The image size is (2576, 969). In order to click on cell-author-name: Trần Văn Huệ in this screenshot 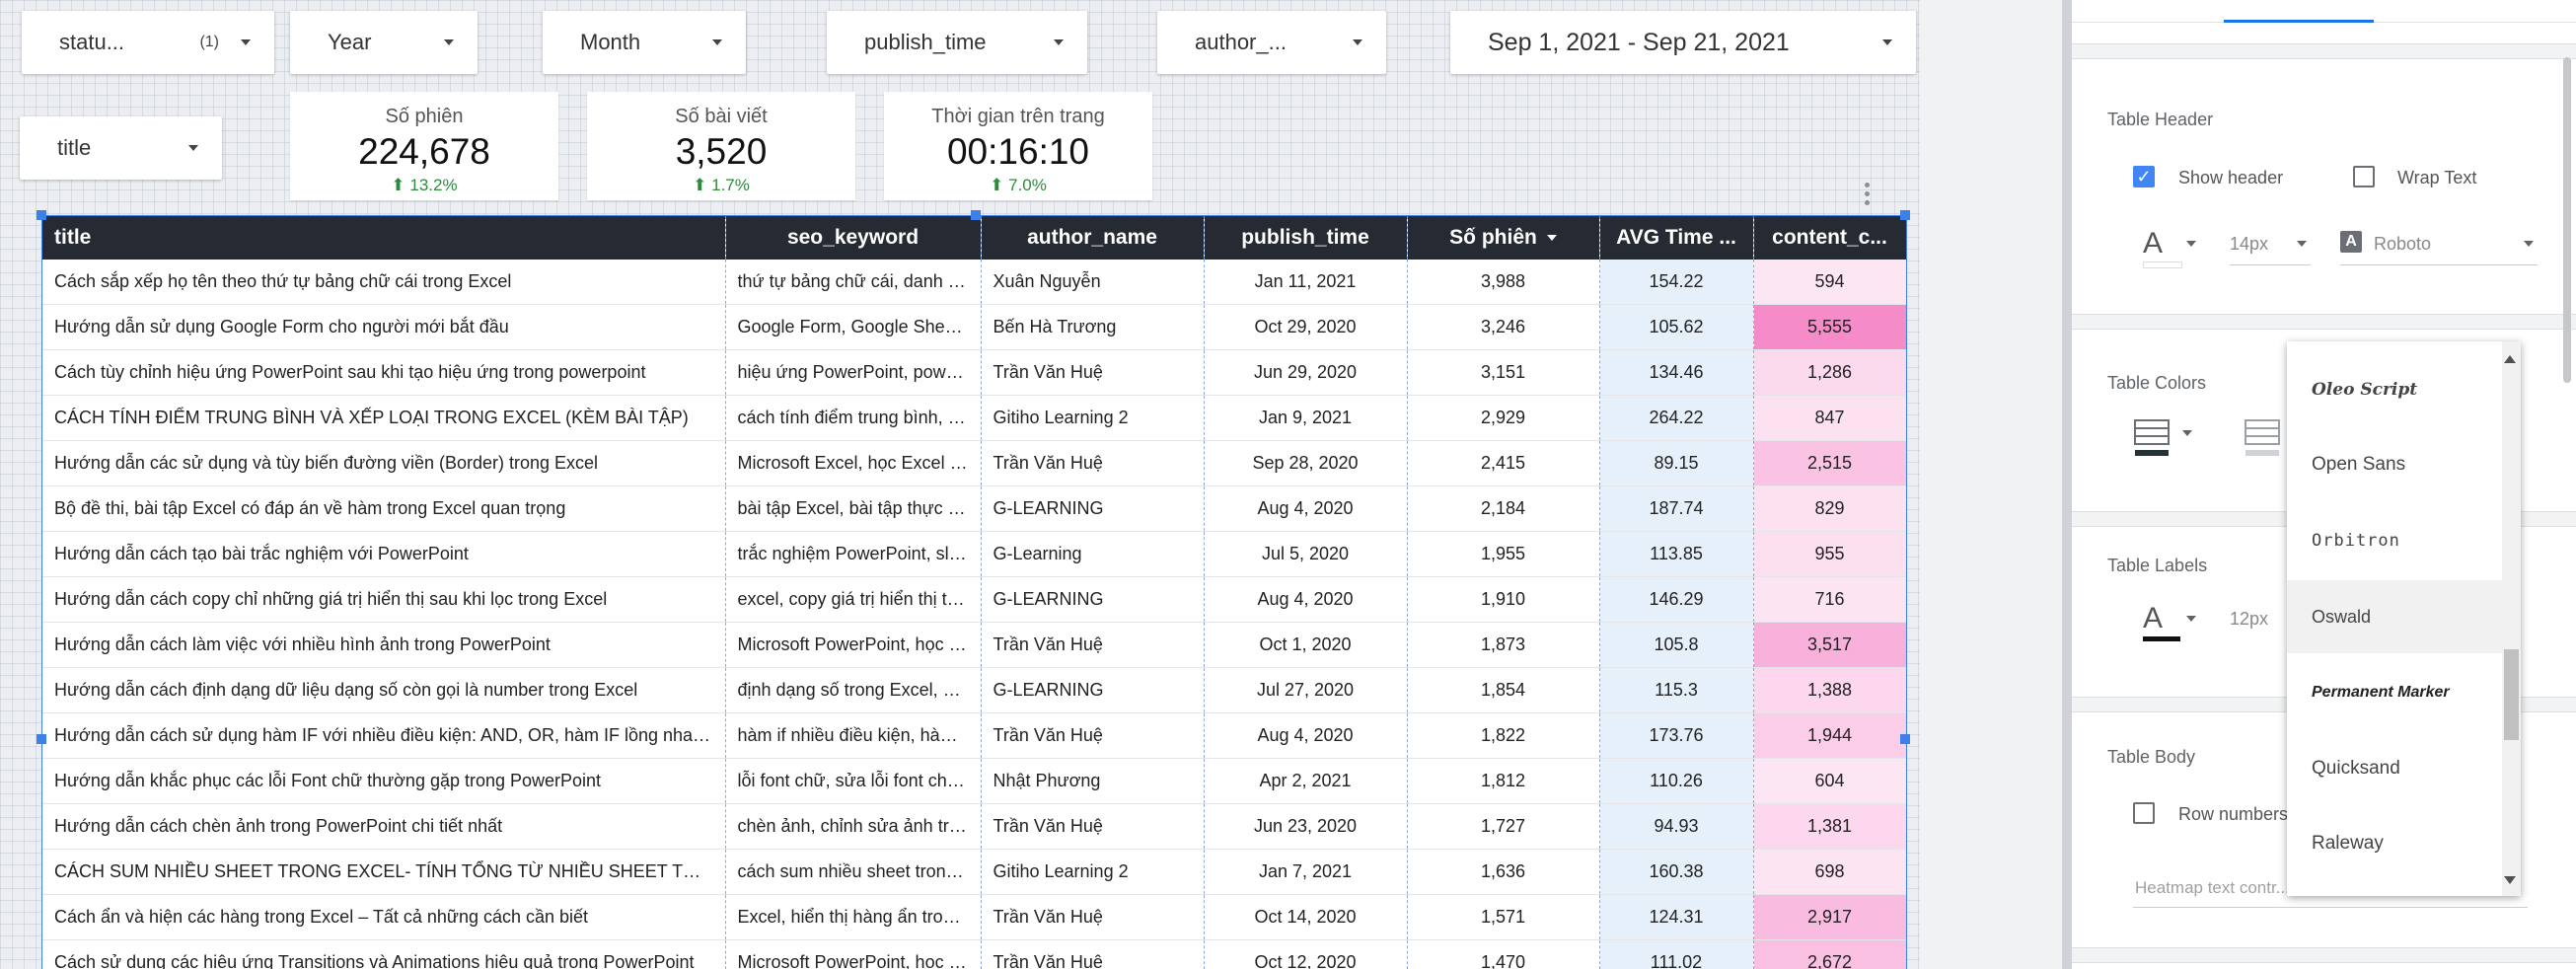, I will do `click(1093, 372)`.